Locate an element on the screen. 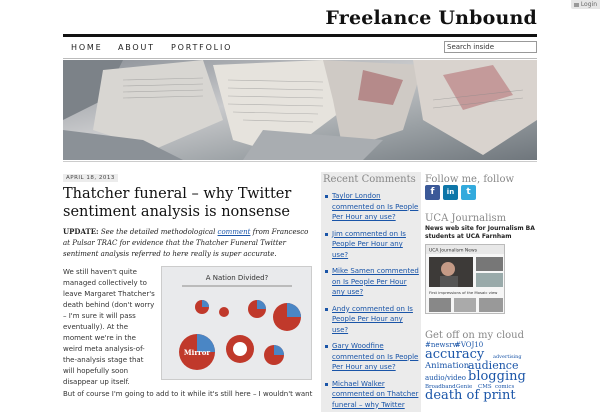  nav-about: ABOUT is located at coordinates (136, 47).